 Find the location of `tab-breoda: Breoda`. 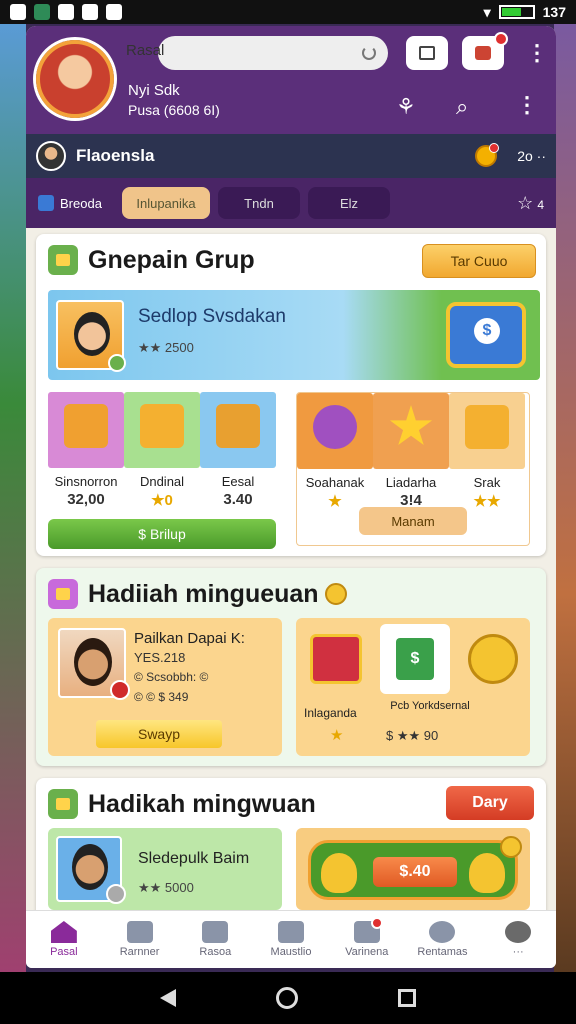

tab-breoda: Breoda is located at coordinates (76, 203).